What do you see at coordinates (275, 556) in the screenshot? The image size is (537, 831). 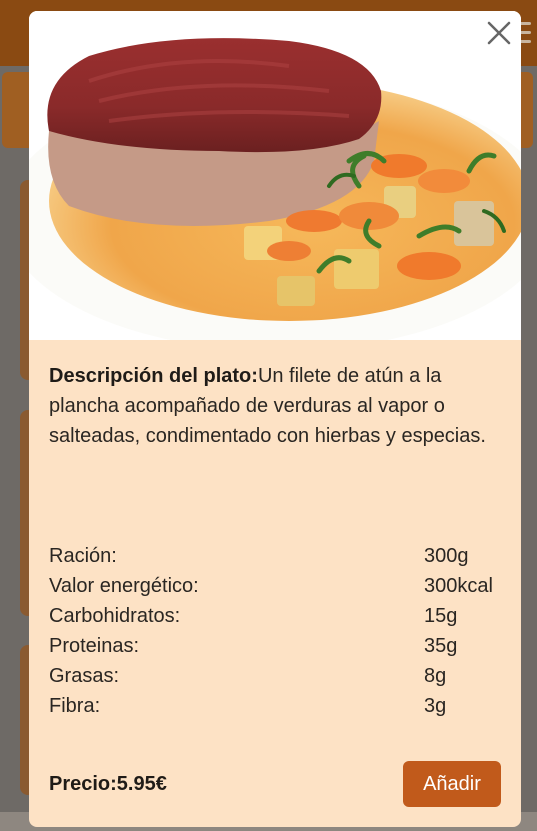 I see `nutrition-row: Ración: 300g` at bounding box center [275, 556].